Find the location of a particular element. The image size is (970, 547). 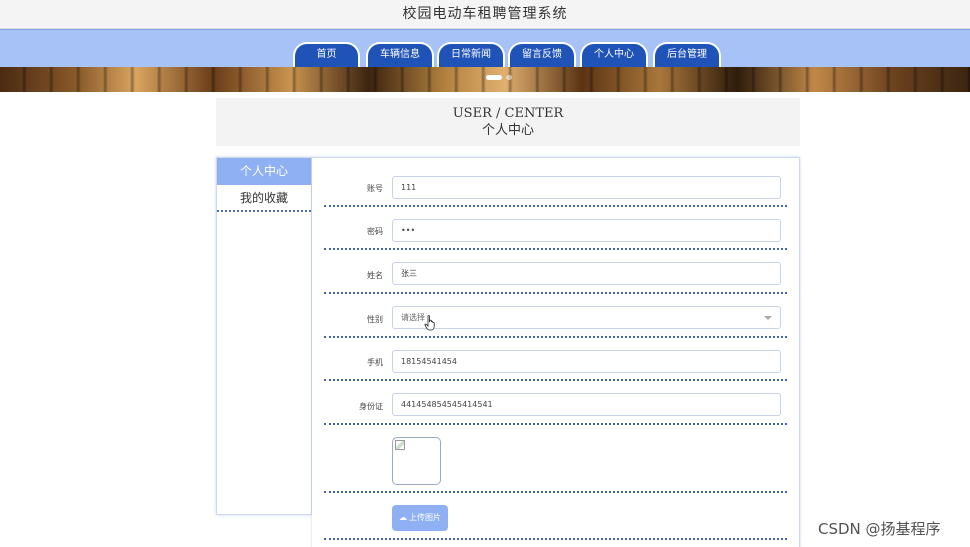

section-title-en: USER / CENTER is located at coordinates (508, 113).